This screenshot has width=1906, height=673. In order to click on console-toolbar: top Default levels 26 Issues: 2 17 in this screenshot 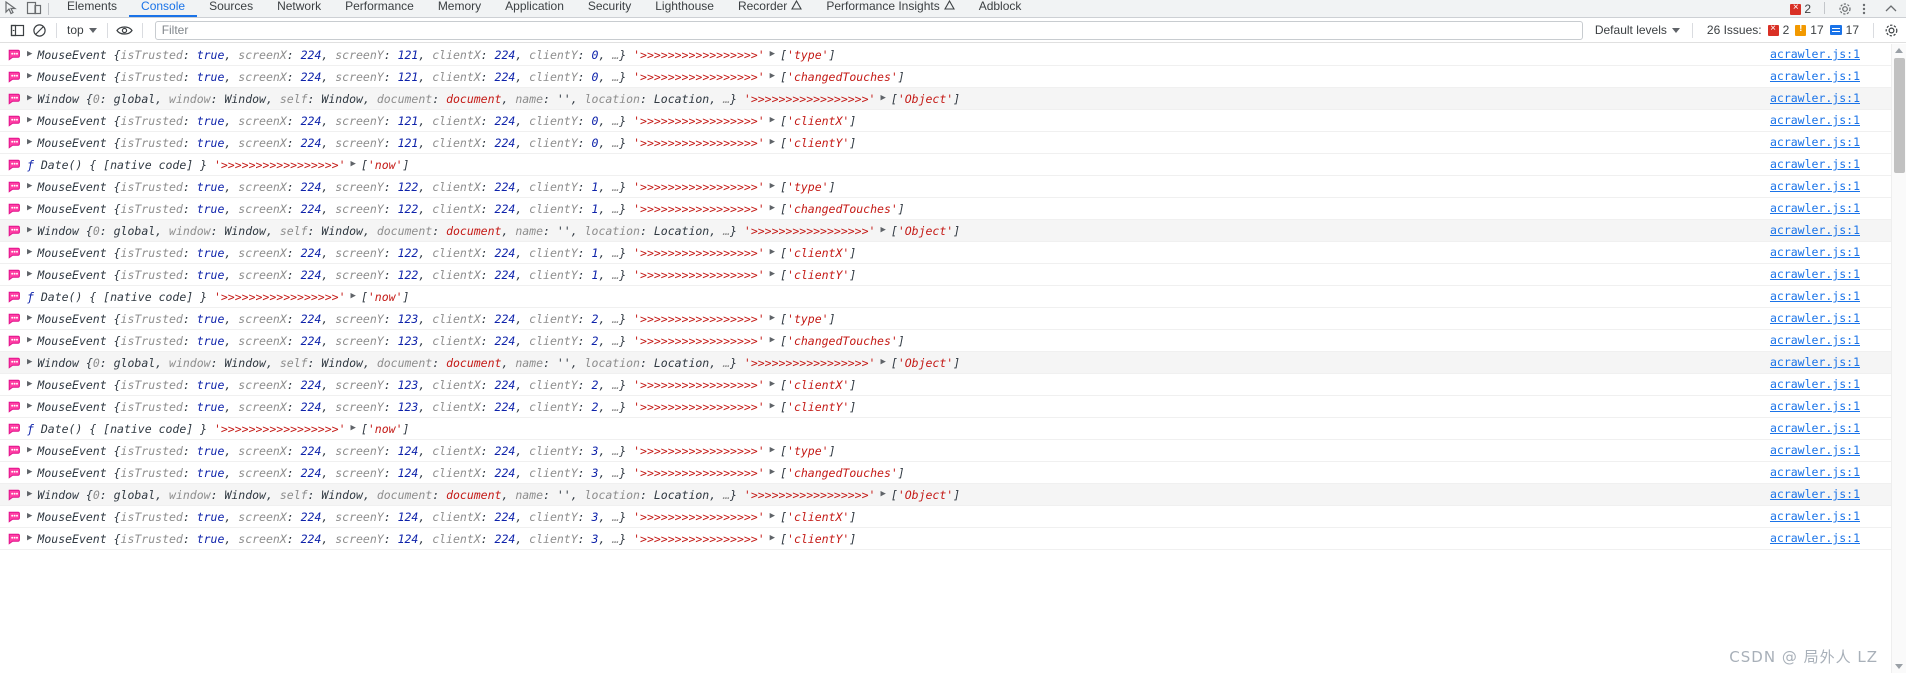, I will do `click(953, 30)`.